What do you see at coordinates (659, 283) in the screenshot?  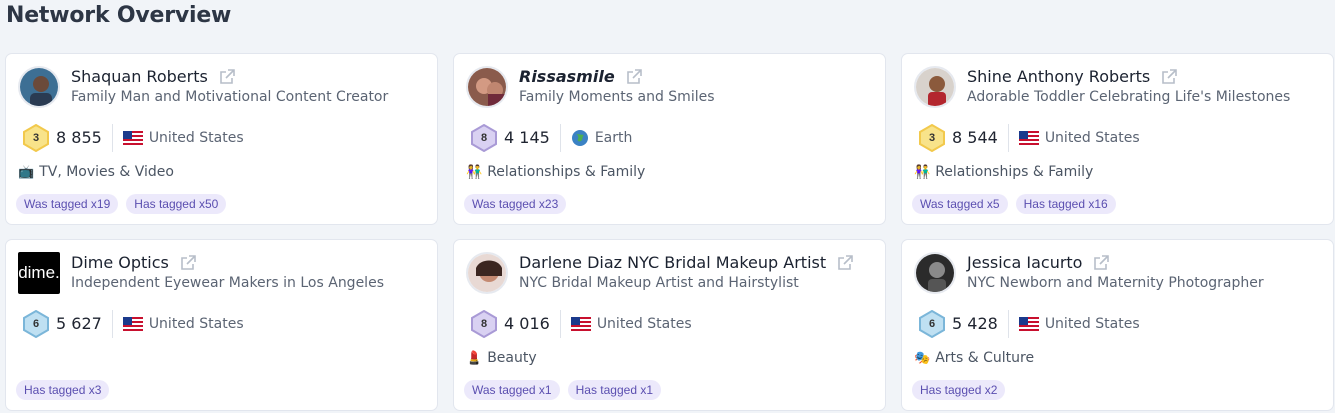 I see `profile-description: NYC Bridal Makeup Artist and Hairstylist` at bounding box center [659, 283].